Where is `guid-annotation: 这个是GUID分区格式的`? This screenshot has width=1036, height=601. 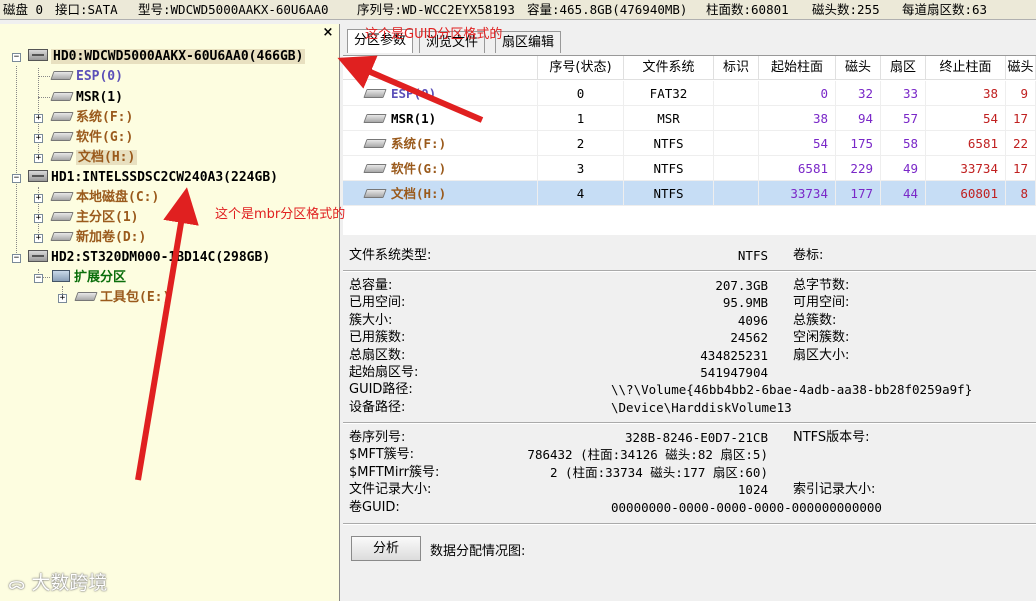
guid-annotation: 这个是GUID分区格式的 is located at coordinates (434, 34).